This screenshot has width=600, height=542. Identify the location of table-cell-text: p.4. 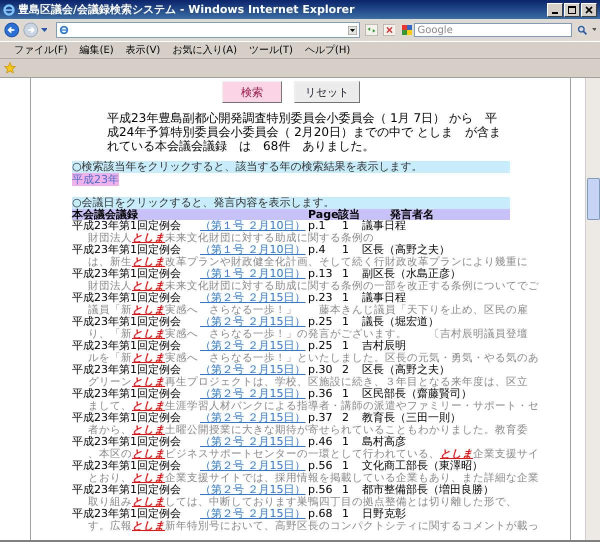
(317, 250).